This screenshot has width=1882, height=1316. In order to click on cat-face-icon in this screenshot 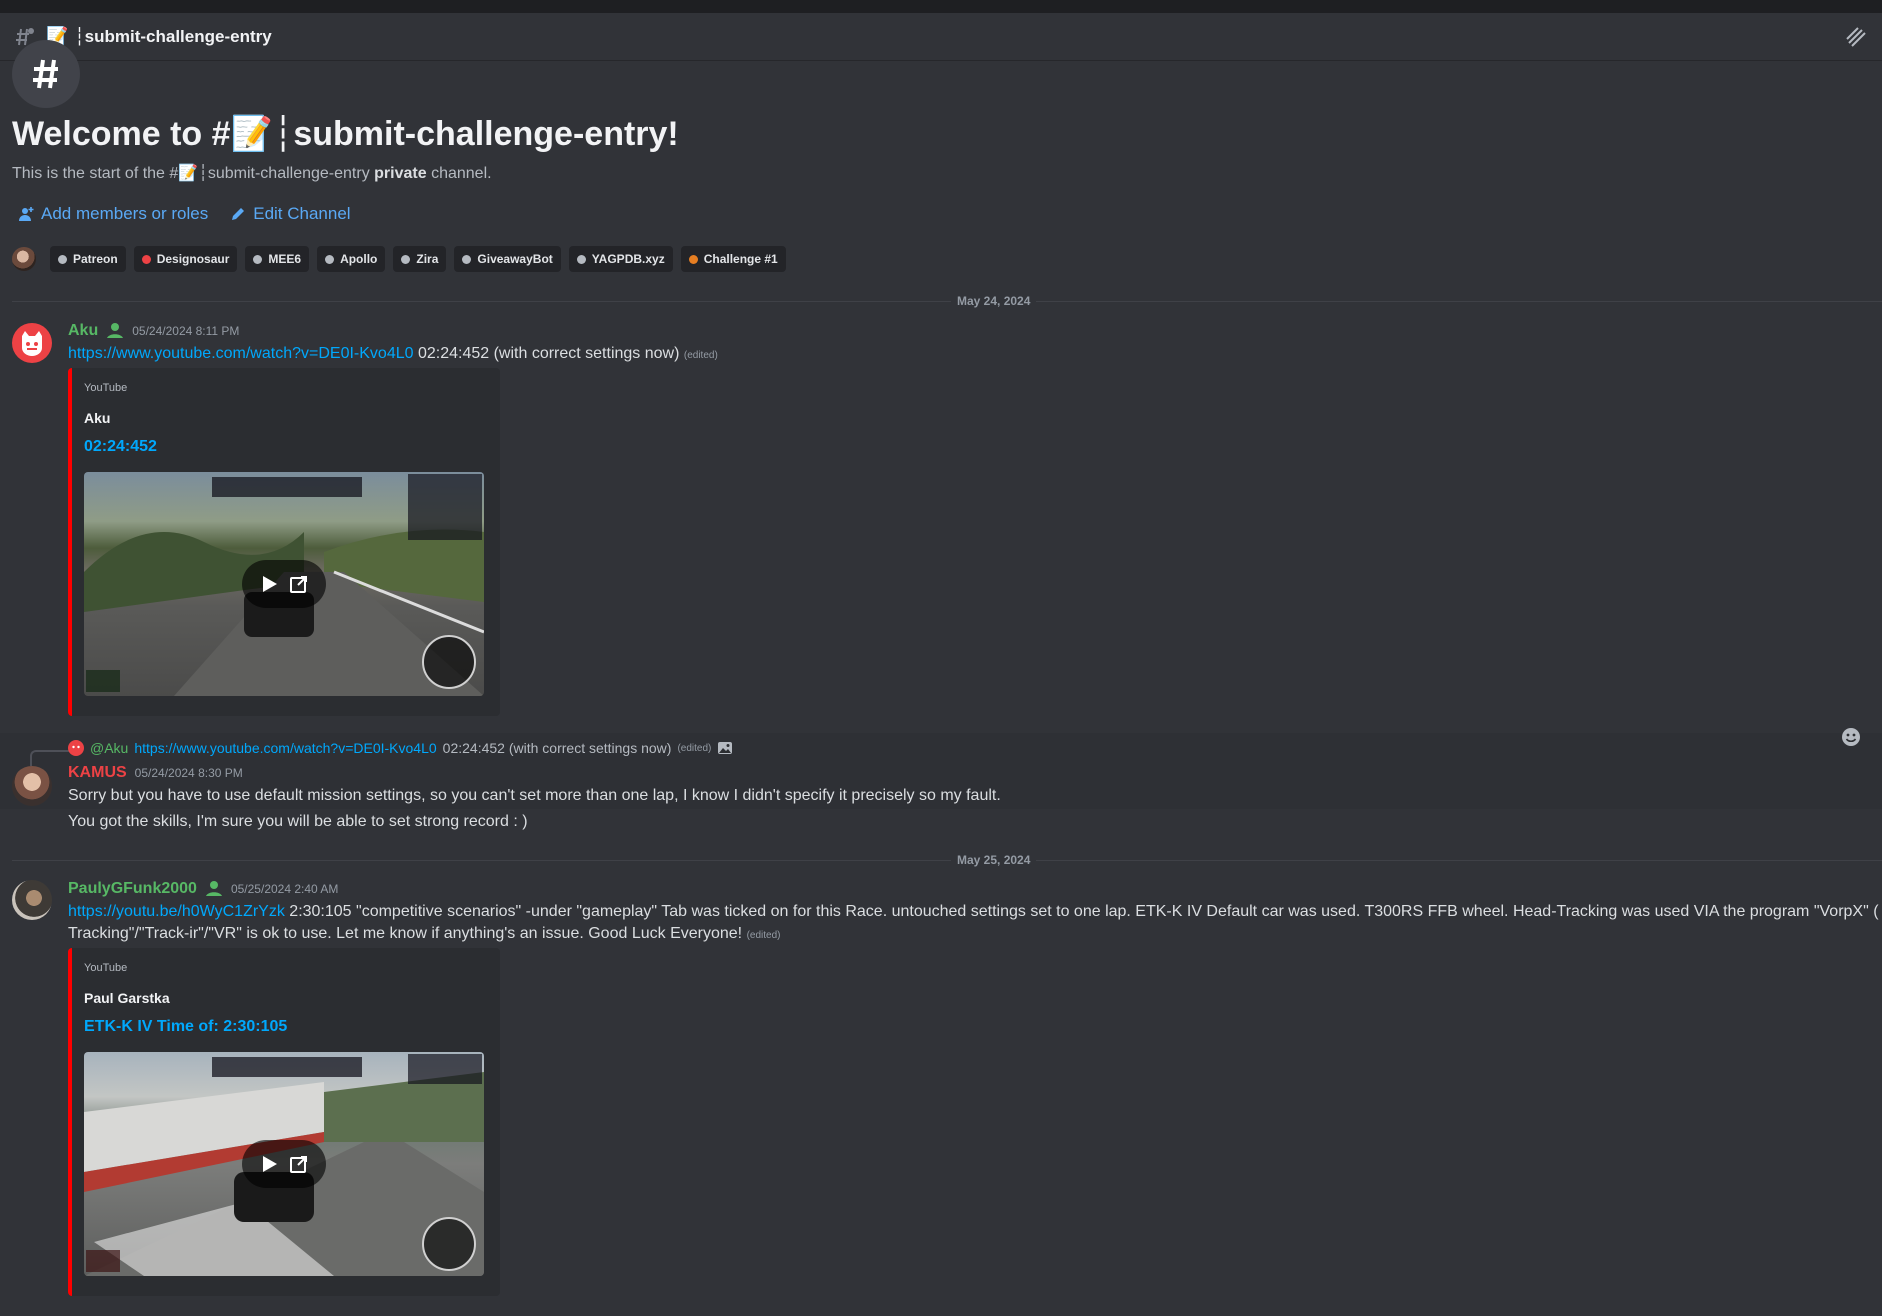, I will do `click(32, 343)`.